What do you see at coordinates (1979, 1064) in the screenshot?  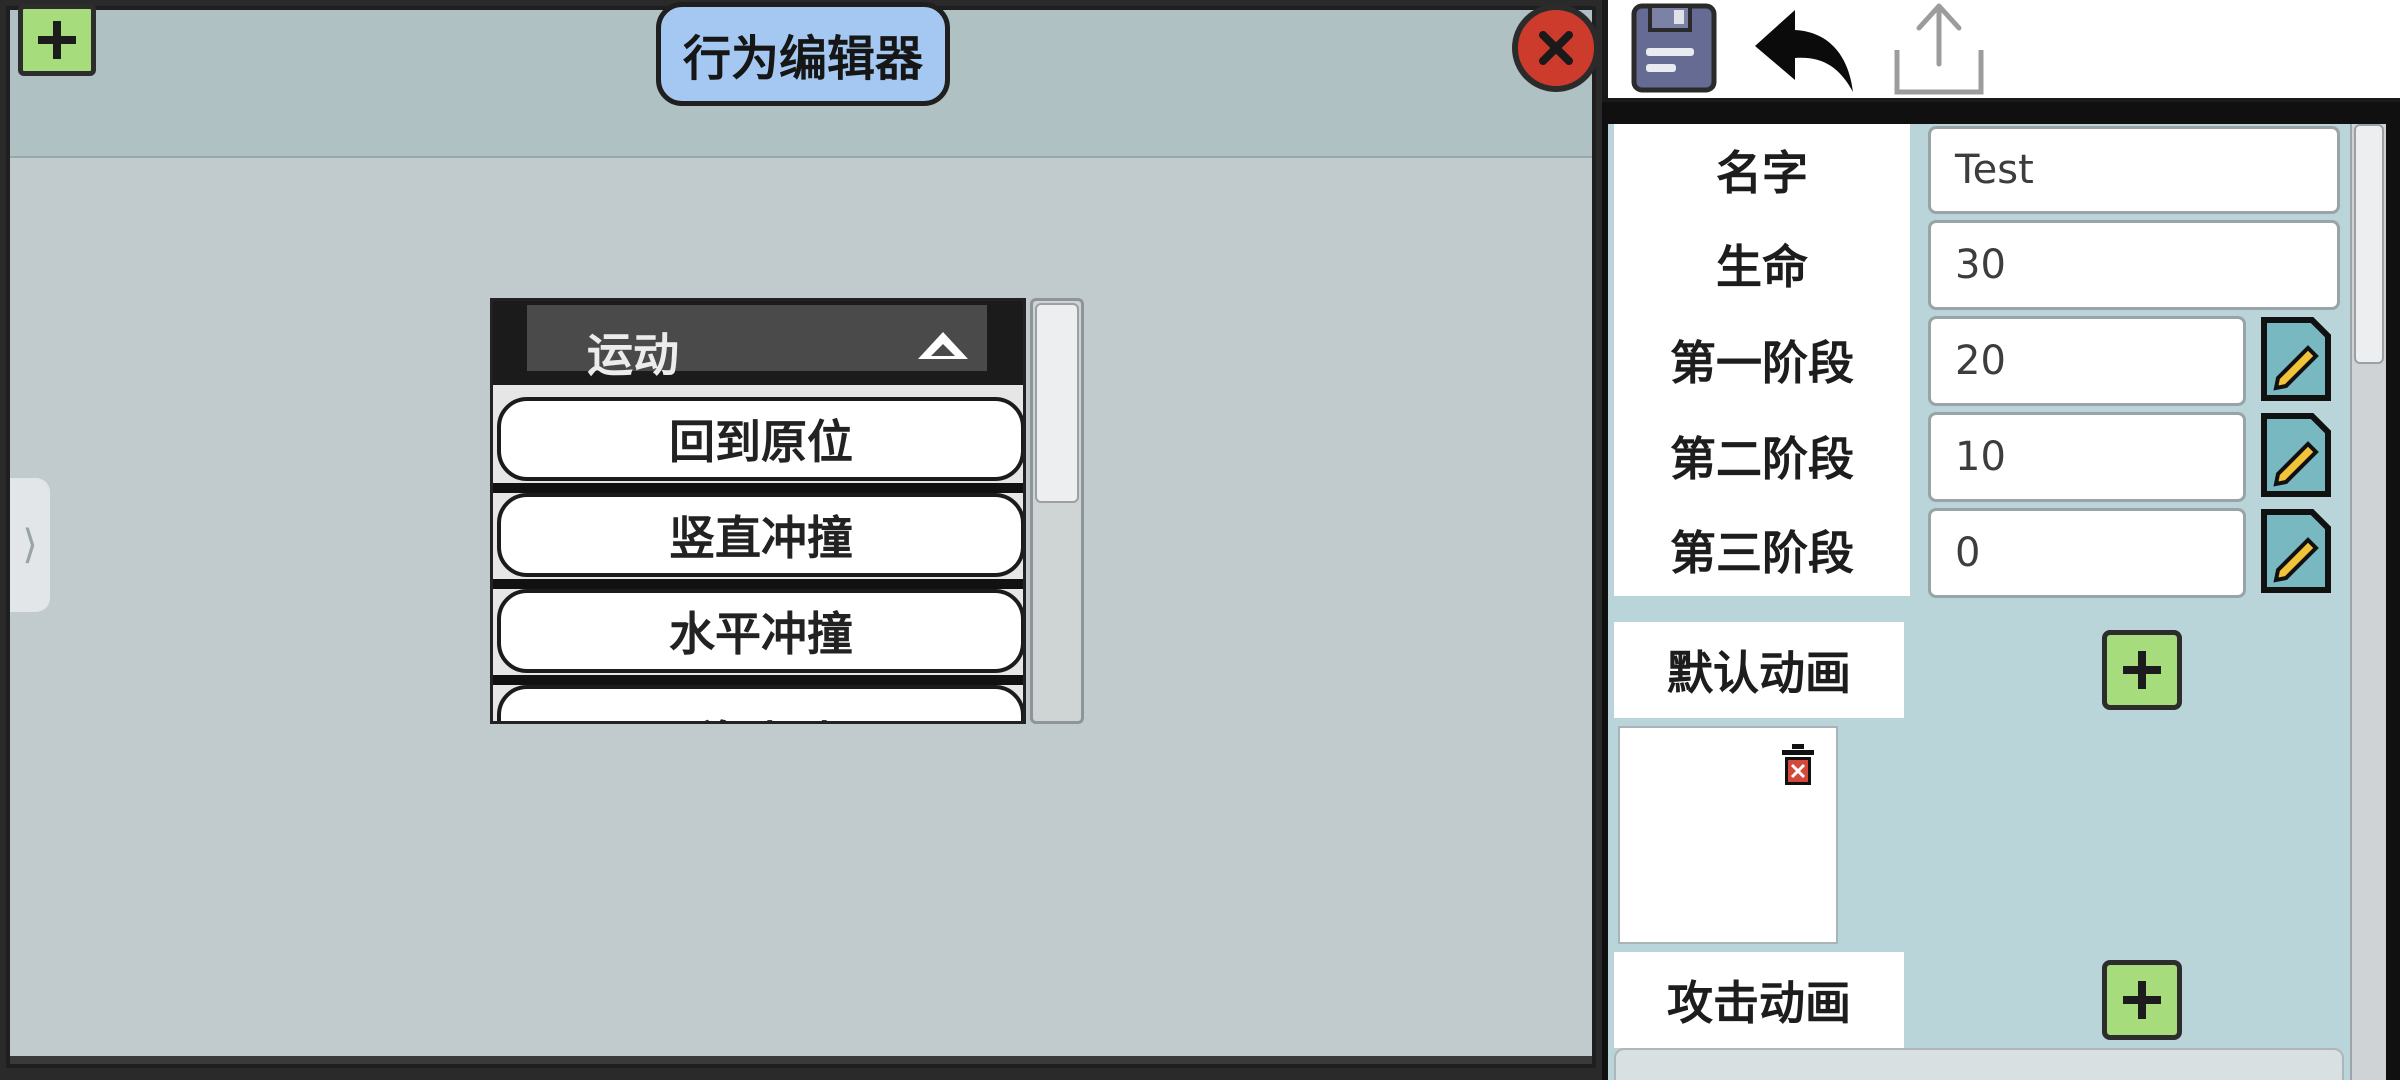 I see `next-section-edge` at bounding box center [1979, 1064].